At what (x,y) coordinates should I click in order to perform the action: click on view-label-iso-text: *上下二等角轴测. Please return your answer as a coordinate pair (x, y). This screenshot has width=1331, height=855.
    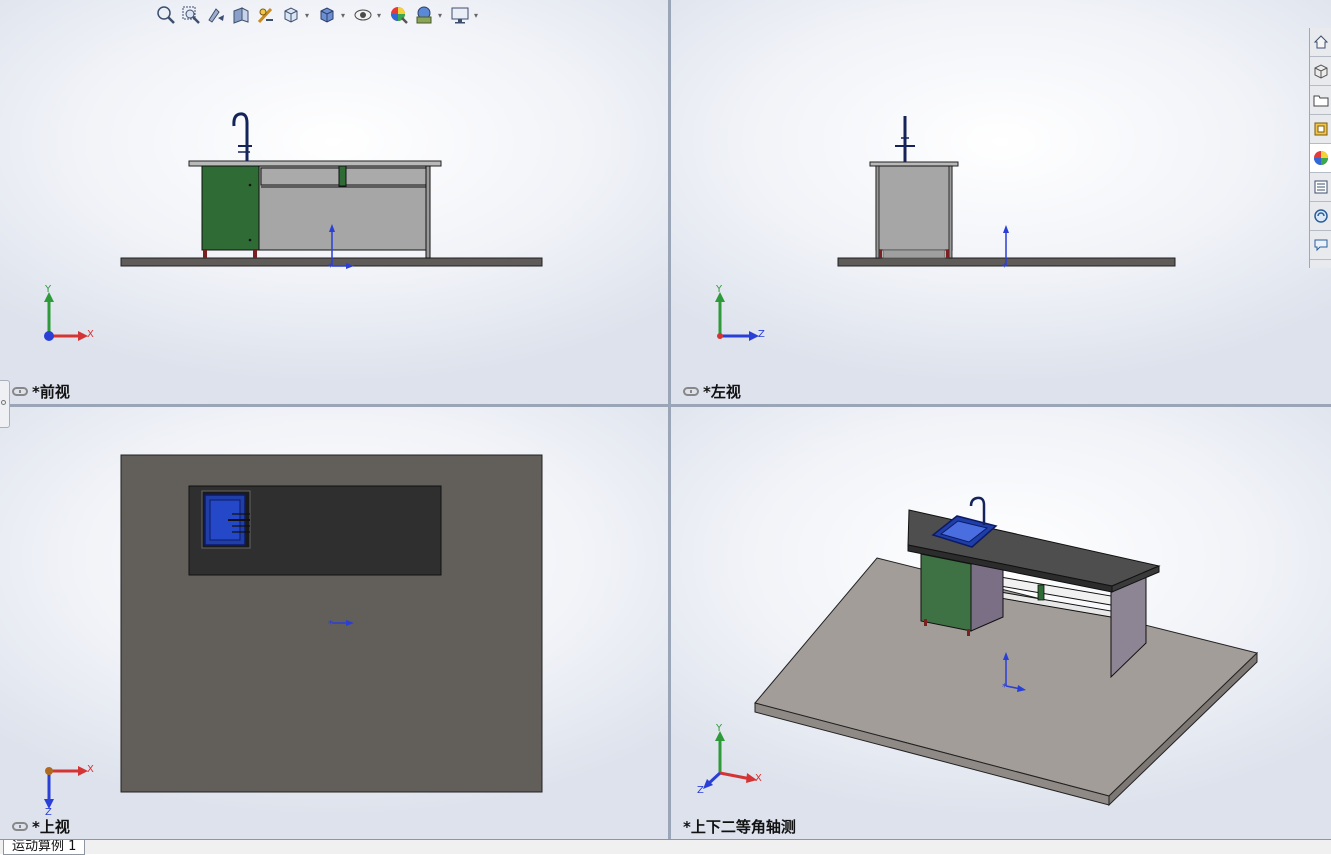
    Looking at the image, I should click on (739, 827).